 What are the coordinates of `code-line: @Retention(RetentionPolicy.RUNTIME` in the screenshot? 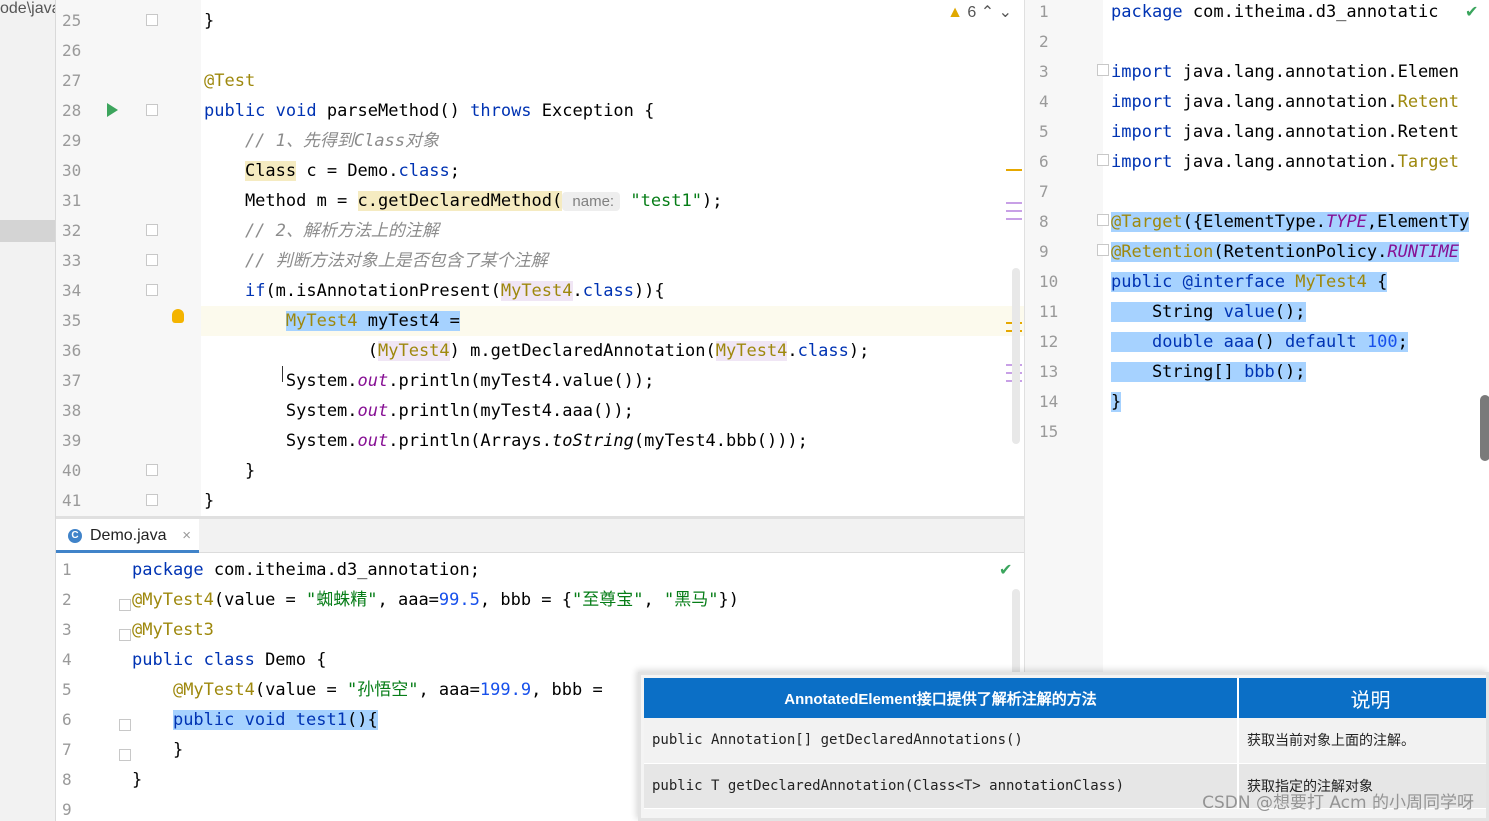 It's located at (1285, 252).